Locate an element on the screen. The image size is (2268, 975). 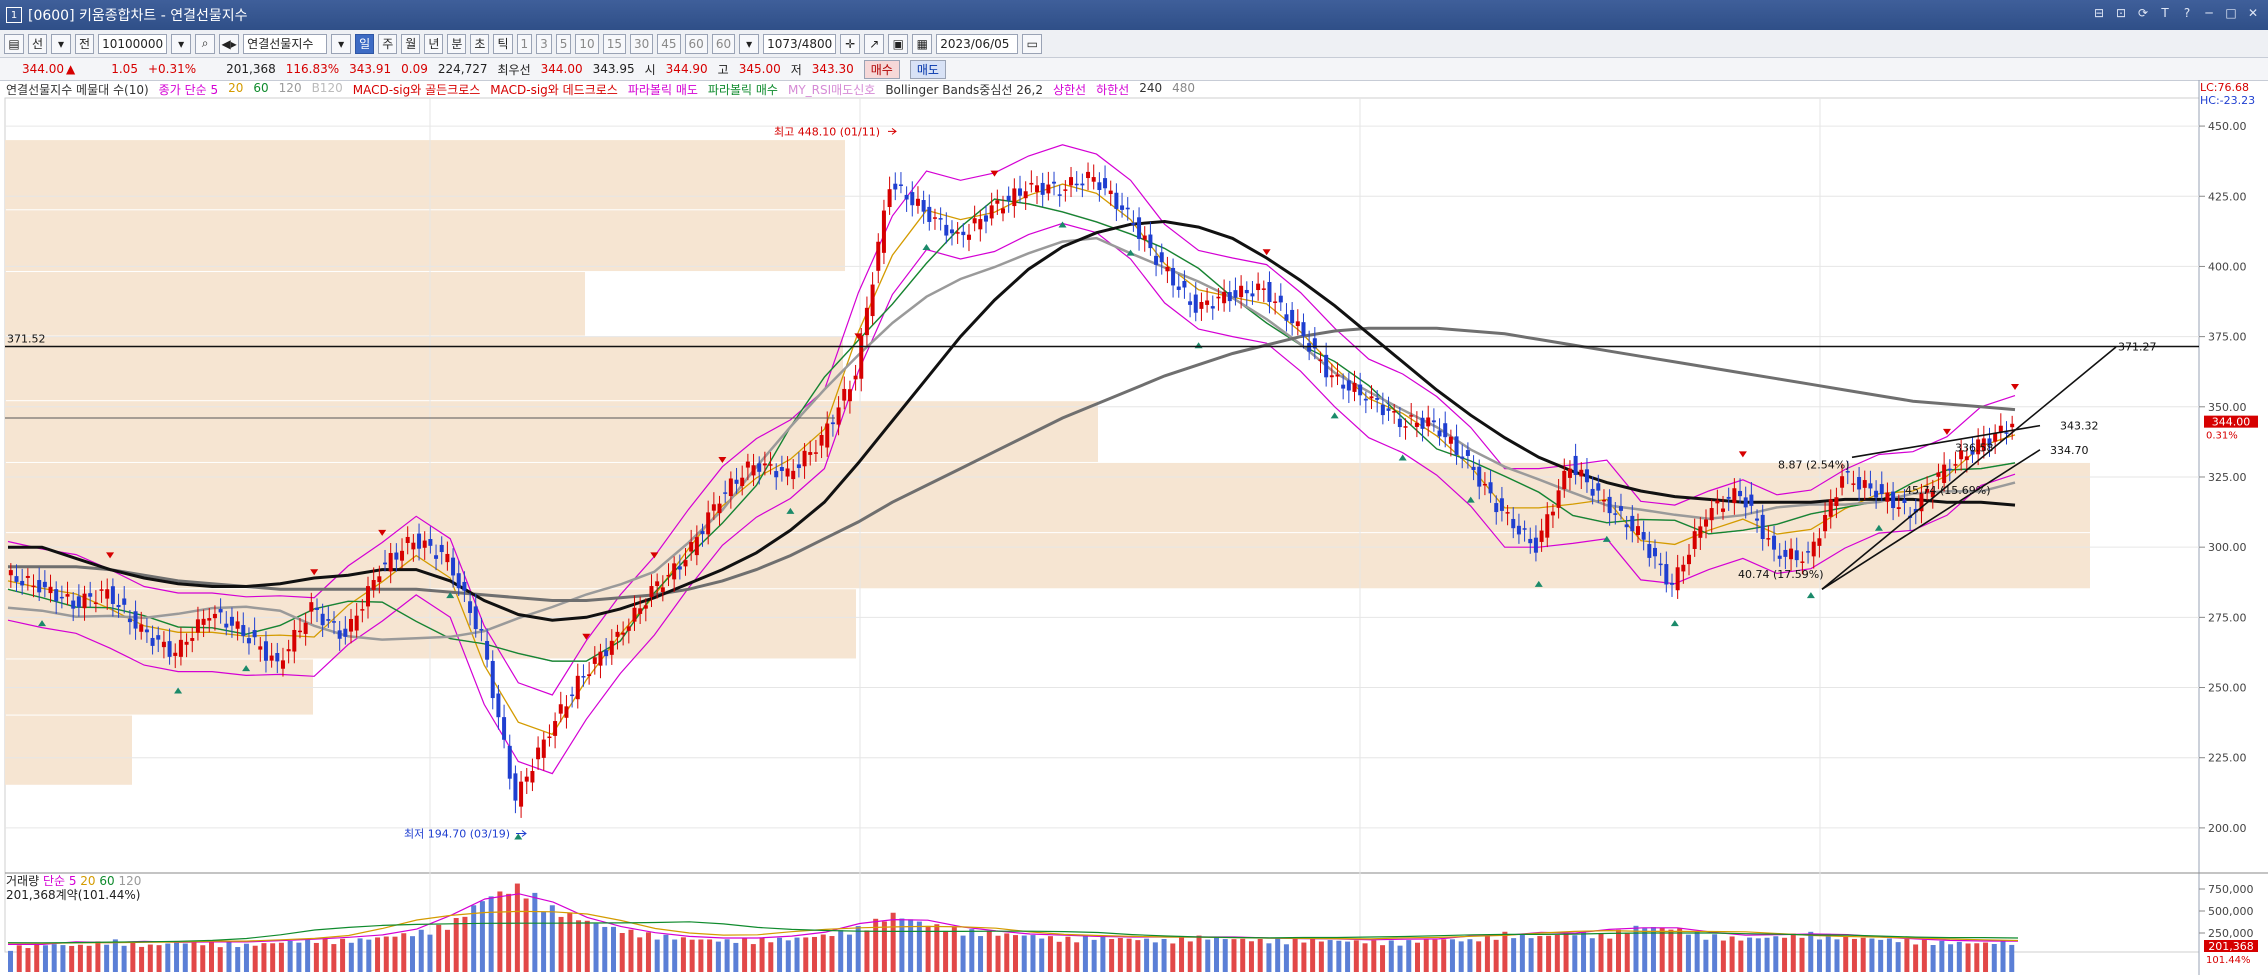
prev-next-icon: ◀▸ is located at coordinates (229, 43).